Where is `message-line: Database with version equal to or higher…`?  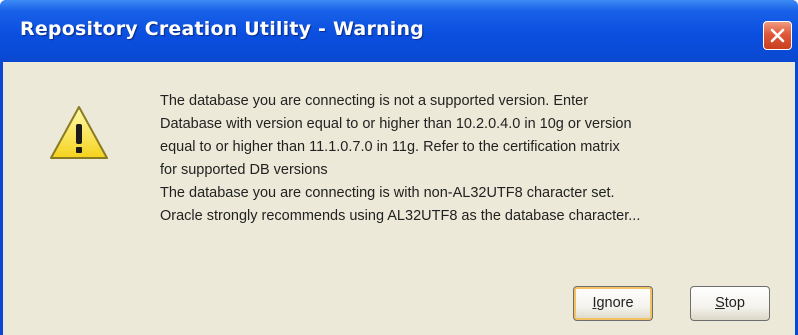 message-line: Database with version equal to or higher… is located at coordinates (396, 124).